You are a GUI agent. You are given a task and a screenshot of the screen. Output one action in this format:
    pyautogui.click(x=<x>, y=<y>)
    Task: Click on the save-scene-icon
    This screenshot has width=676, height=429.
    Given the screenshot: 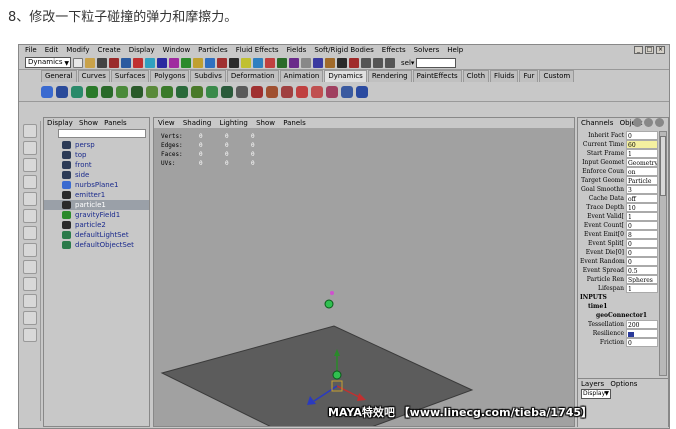 What is the action you would take?
    pyautogui.click(x=102, y=62)
    